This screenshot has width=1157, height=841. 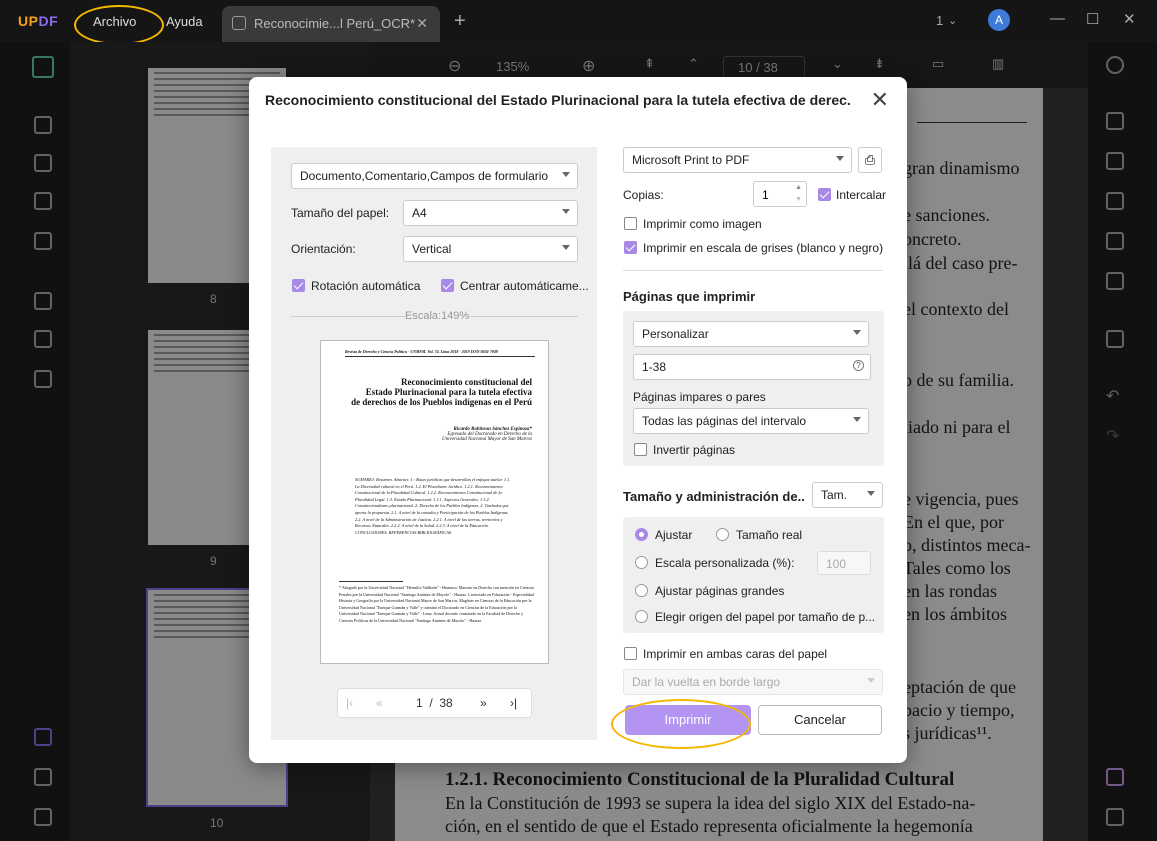 What do you see at coordinates (298, 285) in the screenshot?
I see `auto-rotate-checkbox` at bounding box center [298, 285].